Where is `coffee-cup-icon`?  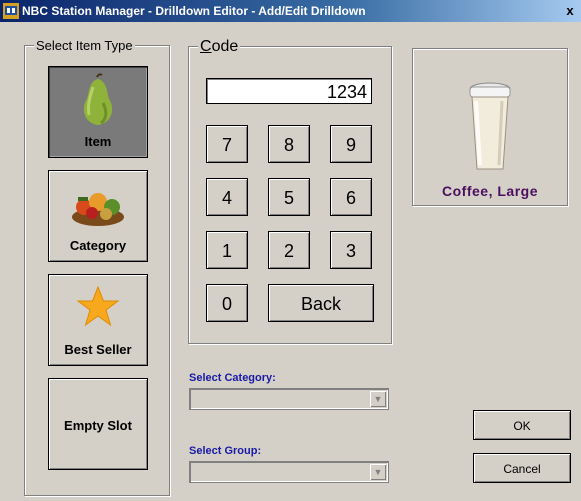 coffee-cup-icon is located at coordinates (490, 126).